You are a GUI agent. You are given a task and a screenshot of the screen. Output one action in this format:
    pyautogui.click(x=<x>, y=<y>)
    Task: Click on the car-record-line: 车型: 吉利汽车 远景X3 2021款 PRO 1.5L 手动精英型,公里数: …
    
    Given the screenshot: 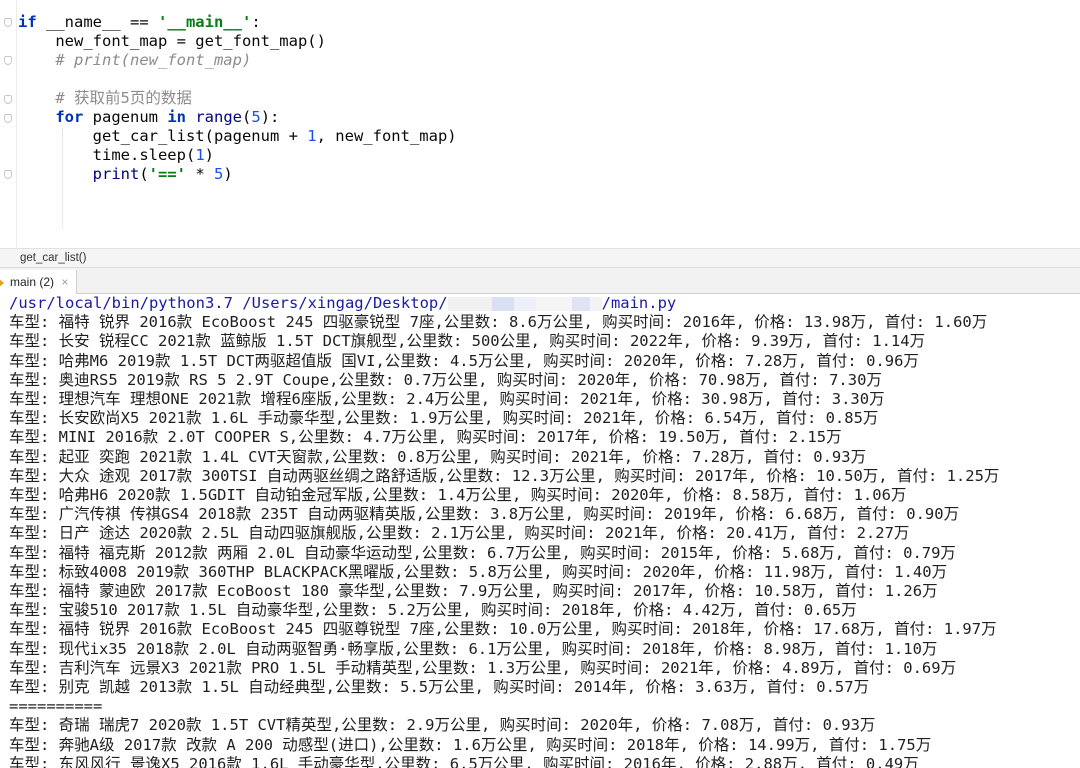 What is the action you would take?
    pyautogui.click(x=483, y=667)
    